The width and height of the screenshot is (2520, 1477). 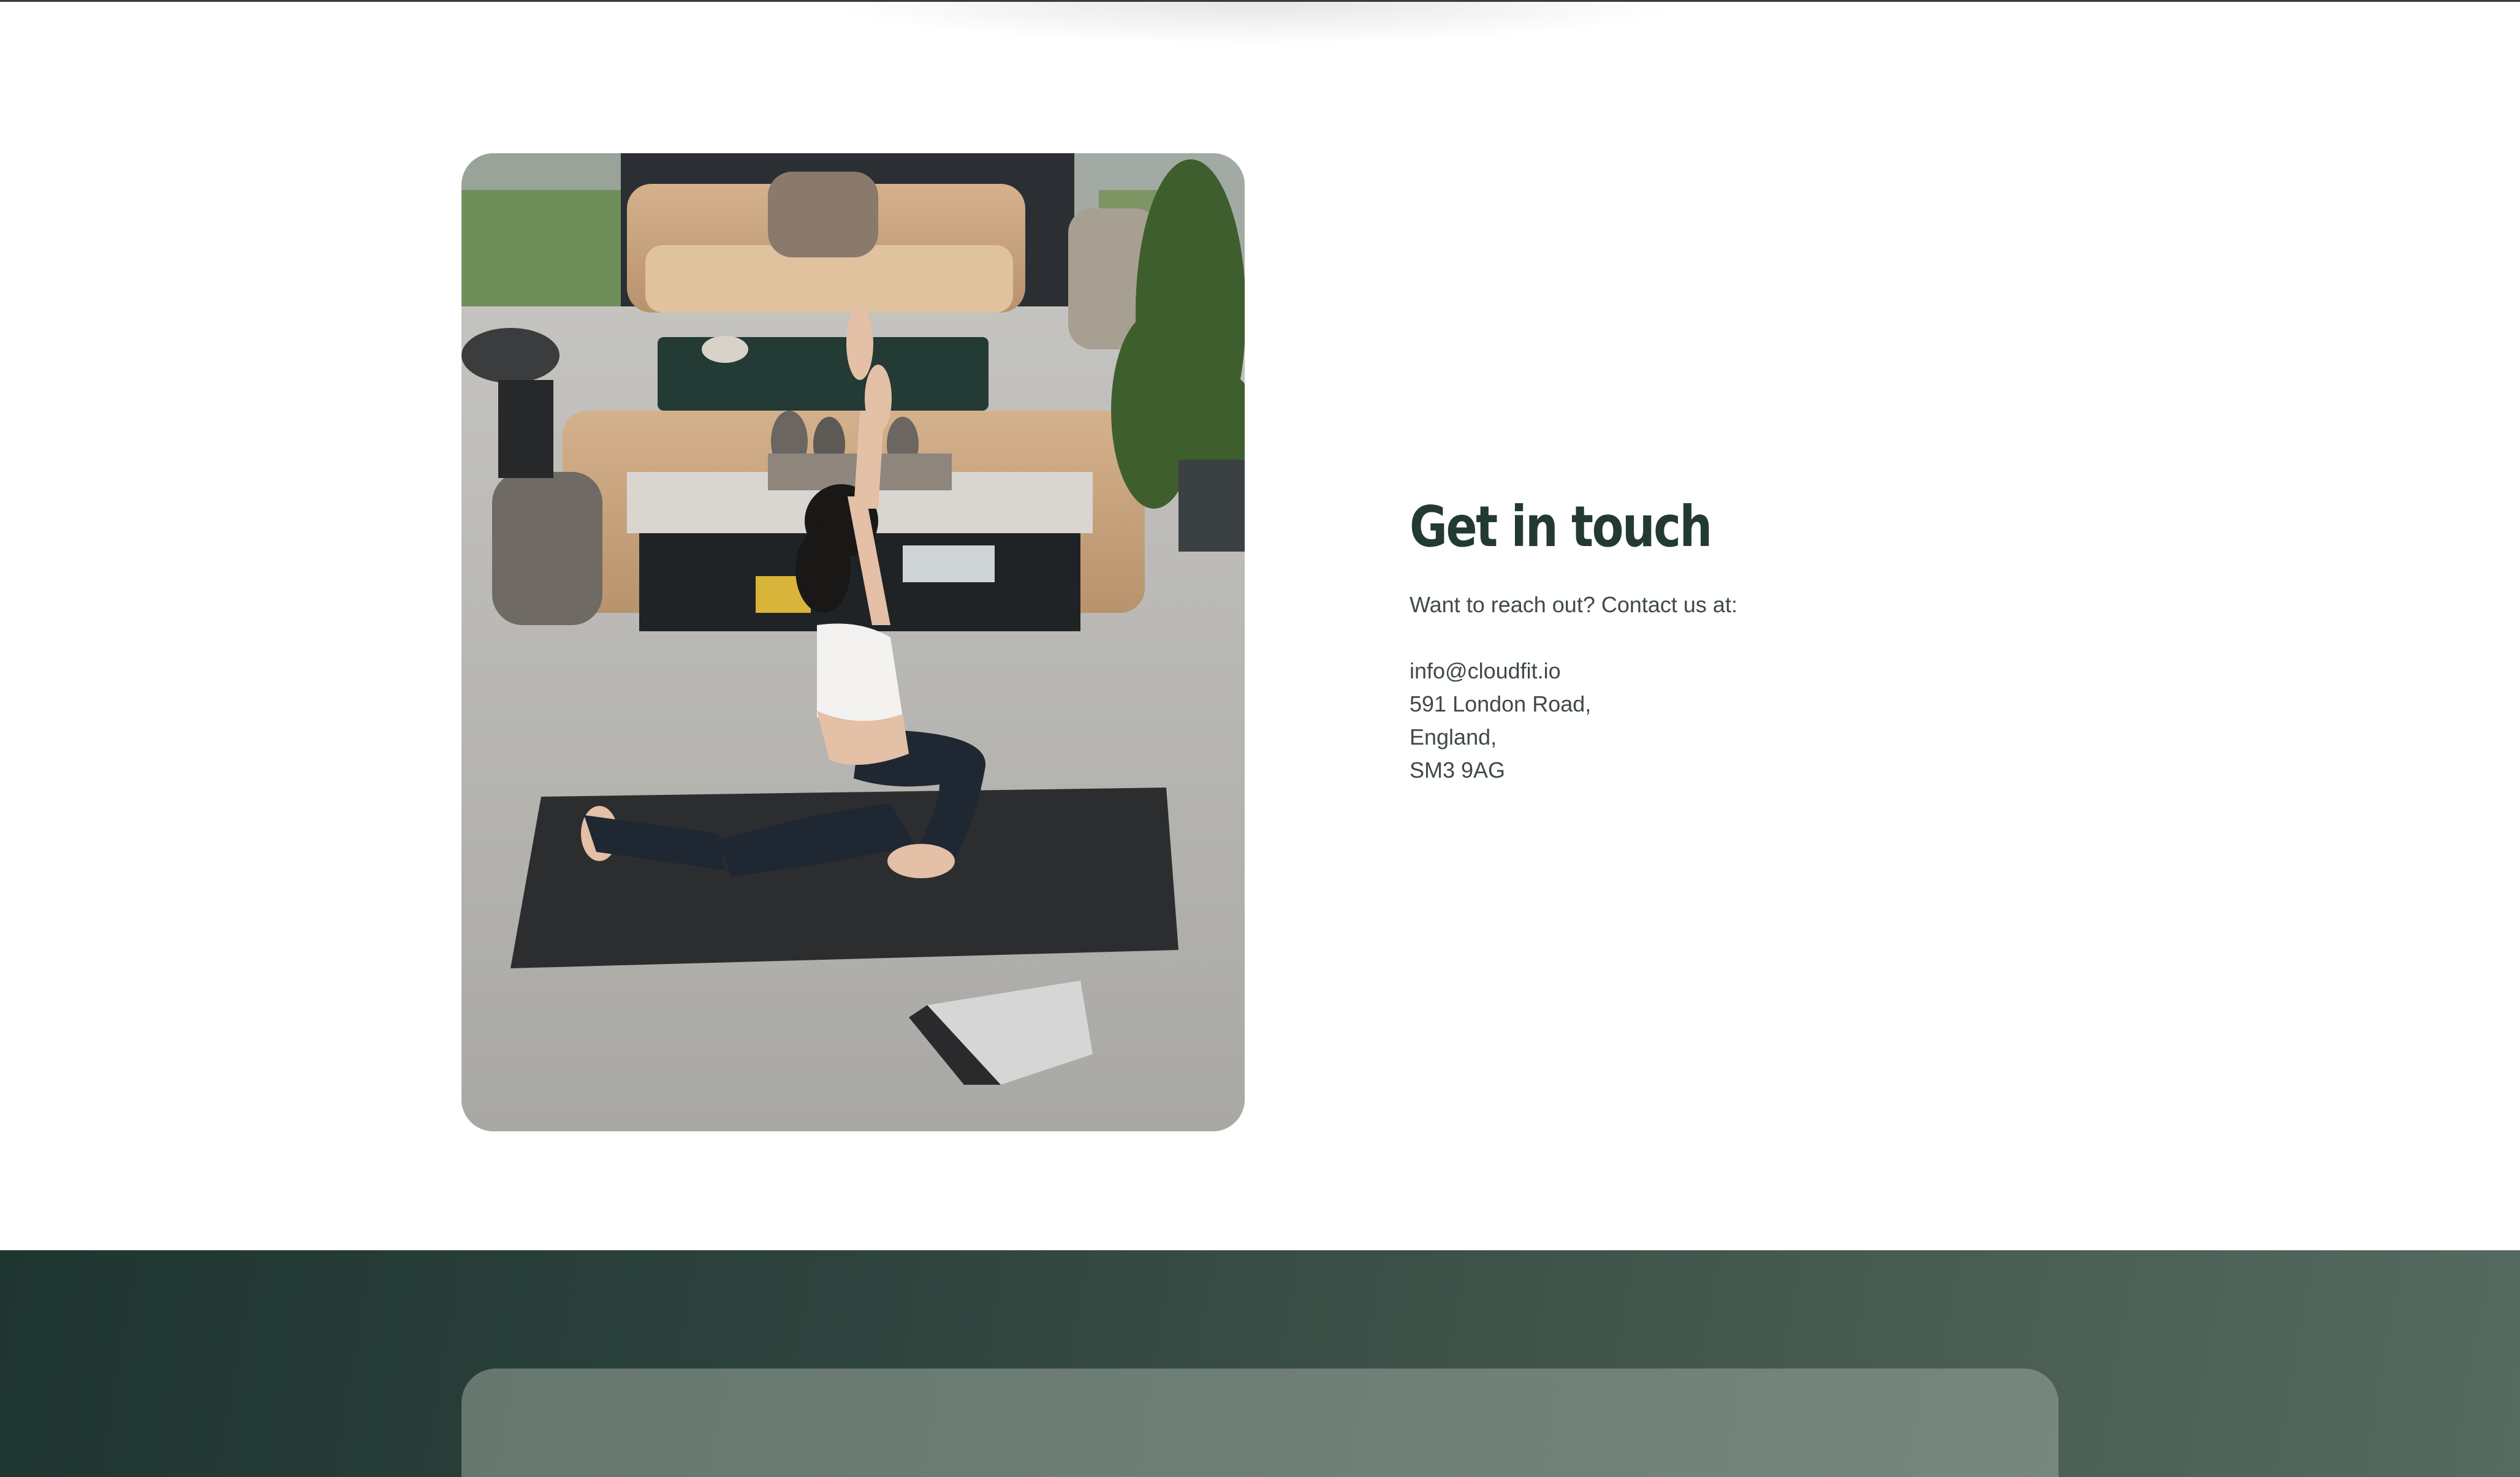 I want to click on contact-email: info@cloudfit.io, so click(x=1778, y=672).